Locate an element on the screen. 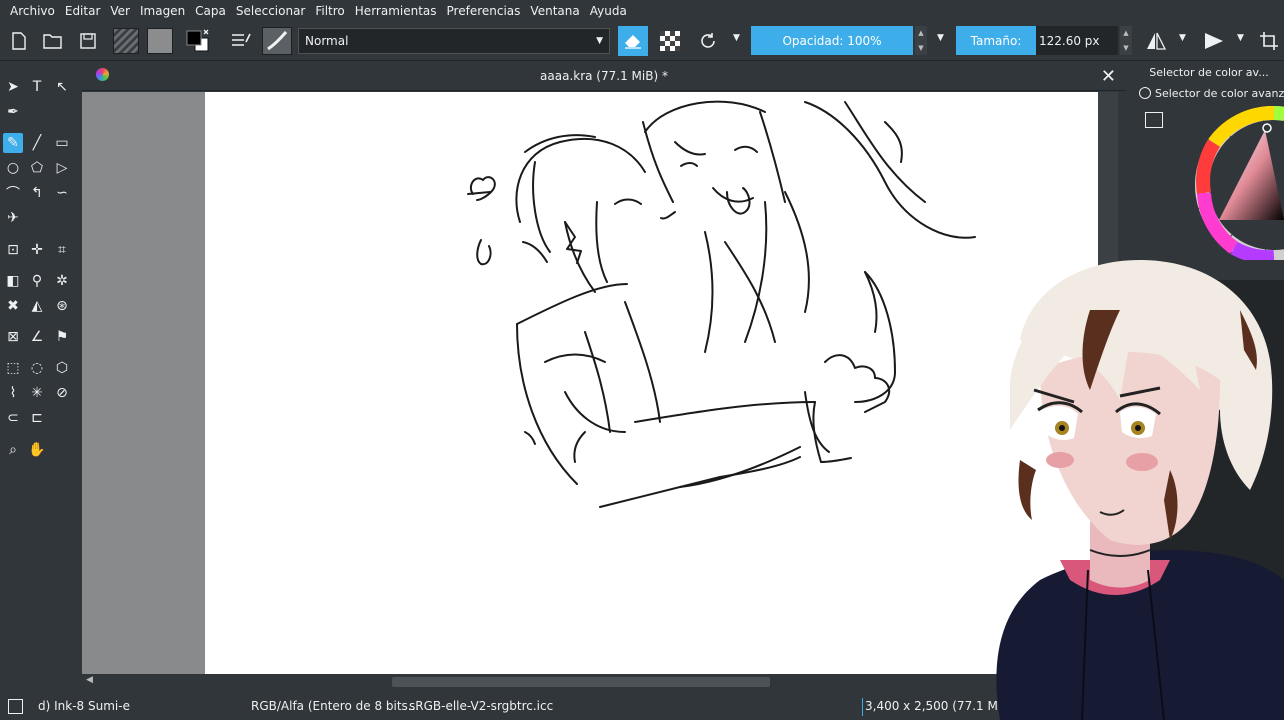 The image size is (1284, 720). menu-archivo: Archivo is located at coordinates (30, 11).